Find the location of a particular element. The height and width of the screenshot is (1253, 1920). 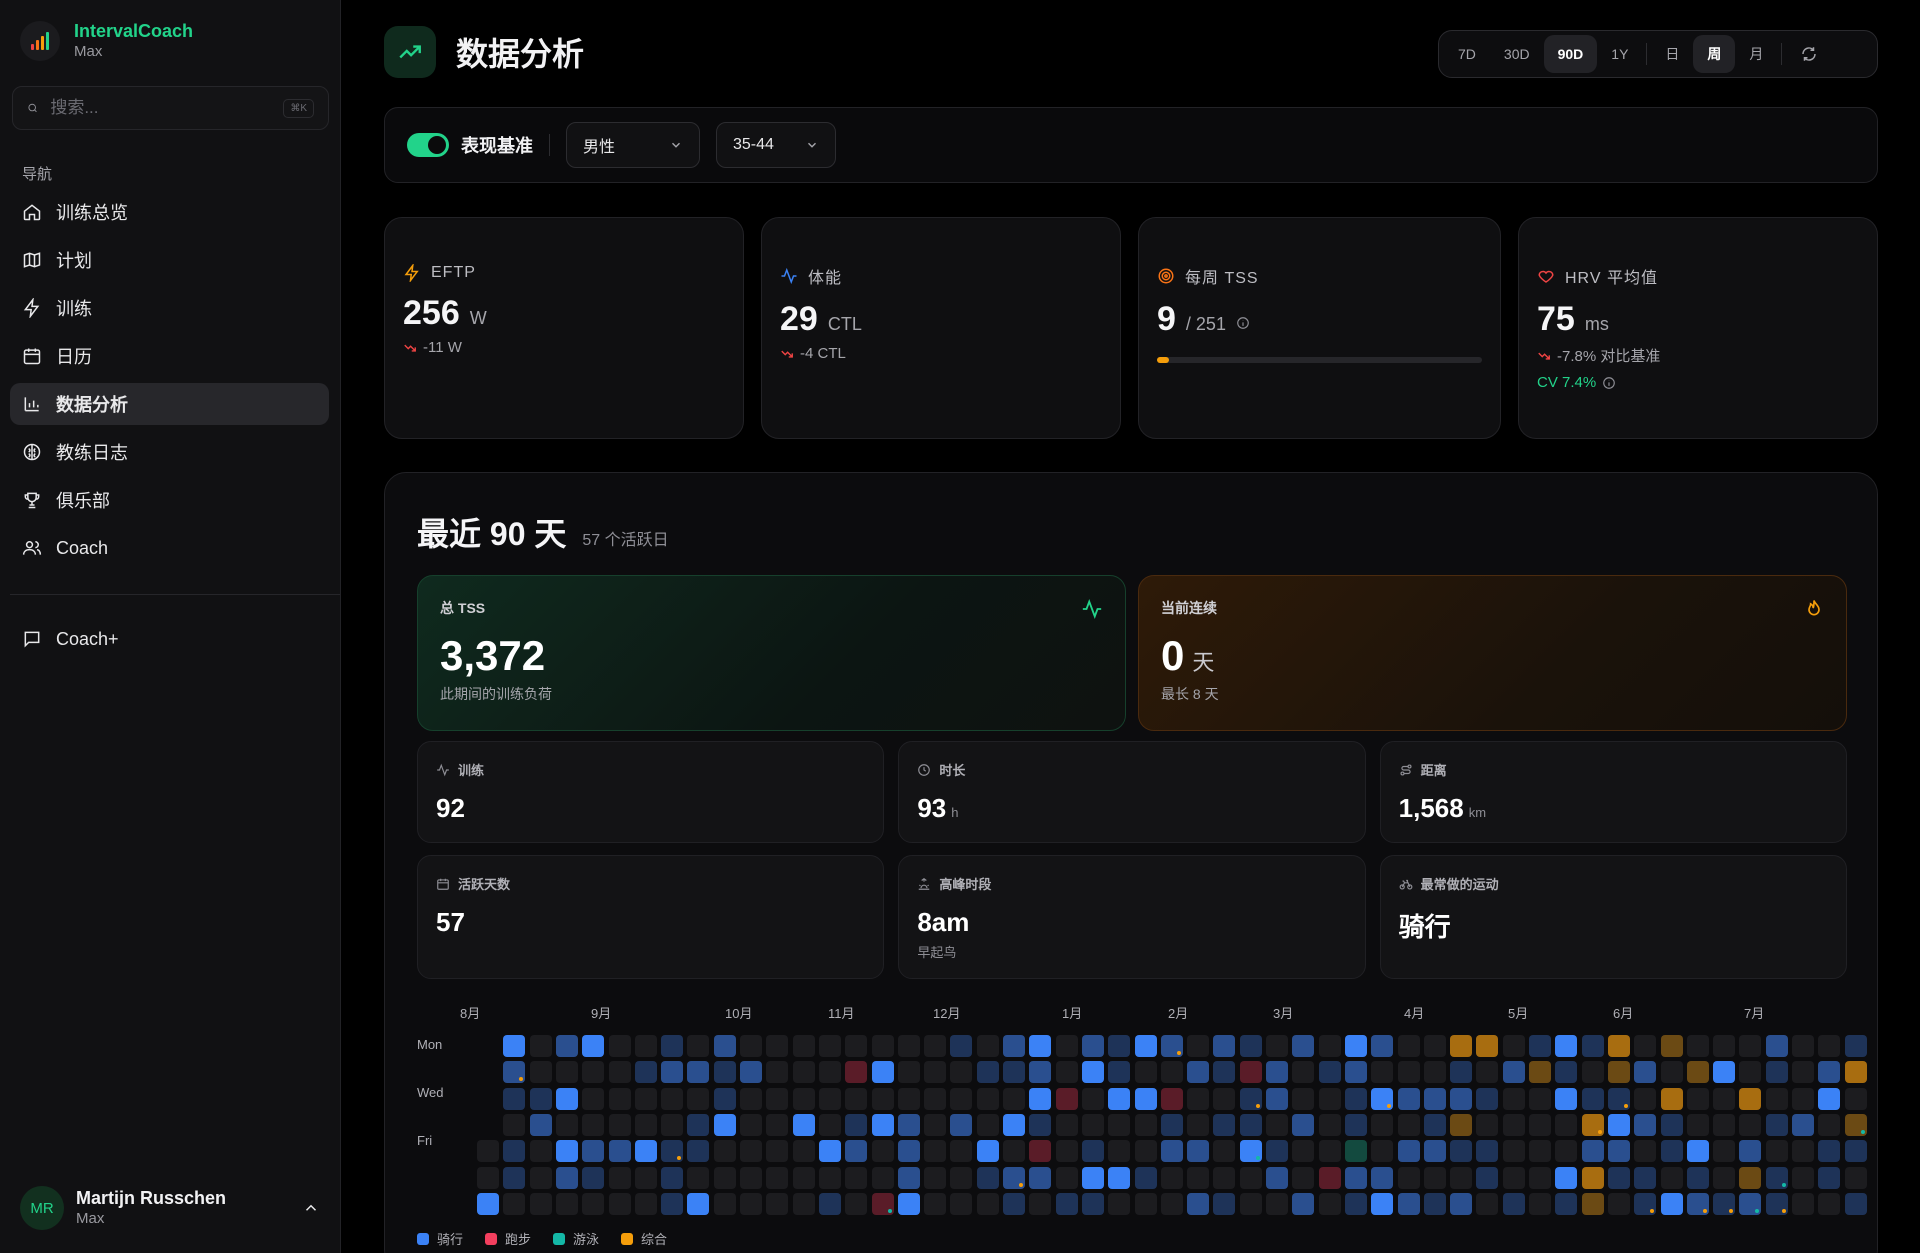

range-30d: 30D is located at coordinates (1517, 54).